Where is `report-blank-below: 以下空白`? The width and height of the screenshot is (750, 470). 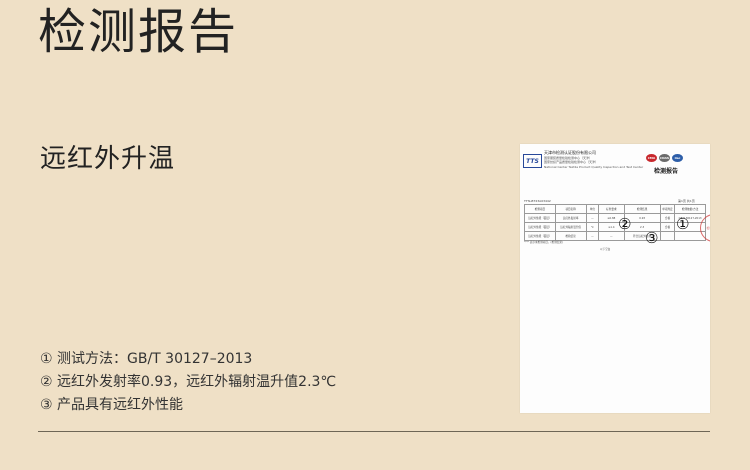
report-blank-below: 以下空白 is located at coordinates (605, 249).